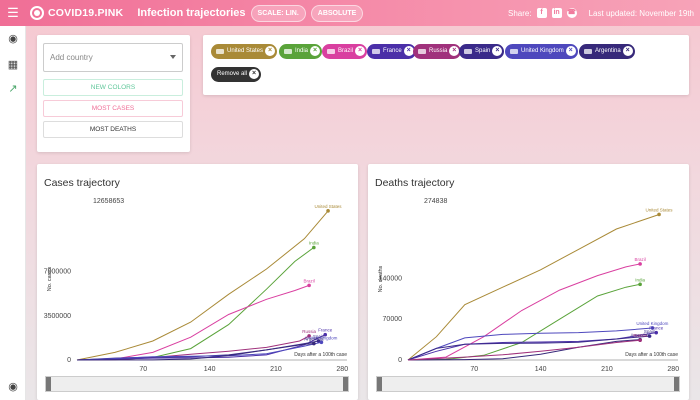 The image size is (700, 400). I want to click on series-line-united-states, so click(202, 285).